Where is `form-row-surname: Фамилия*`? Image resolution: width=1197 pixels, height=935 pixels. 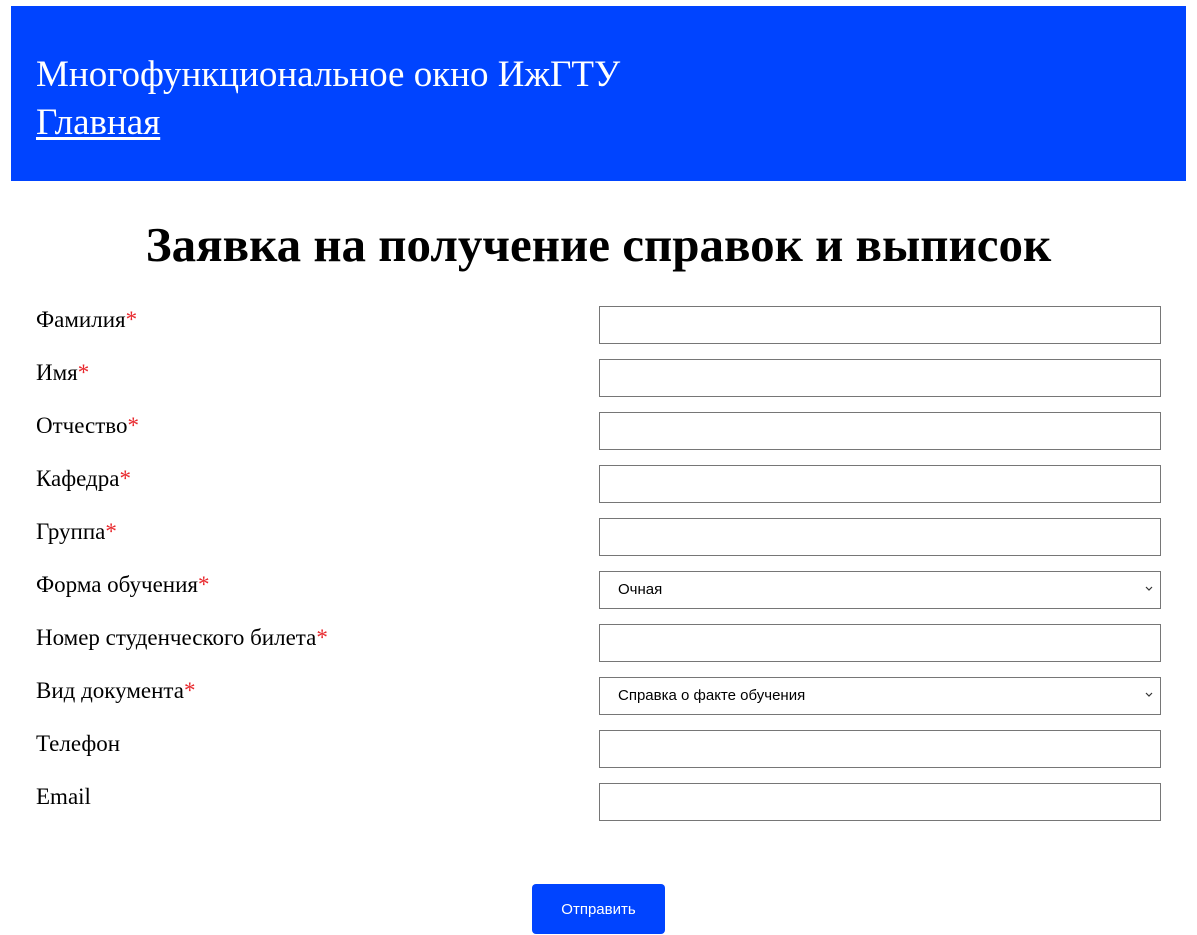 form-row-surname: Фамилия* is located at coordinates (598, 325).